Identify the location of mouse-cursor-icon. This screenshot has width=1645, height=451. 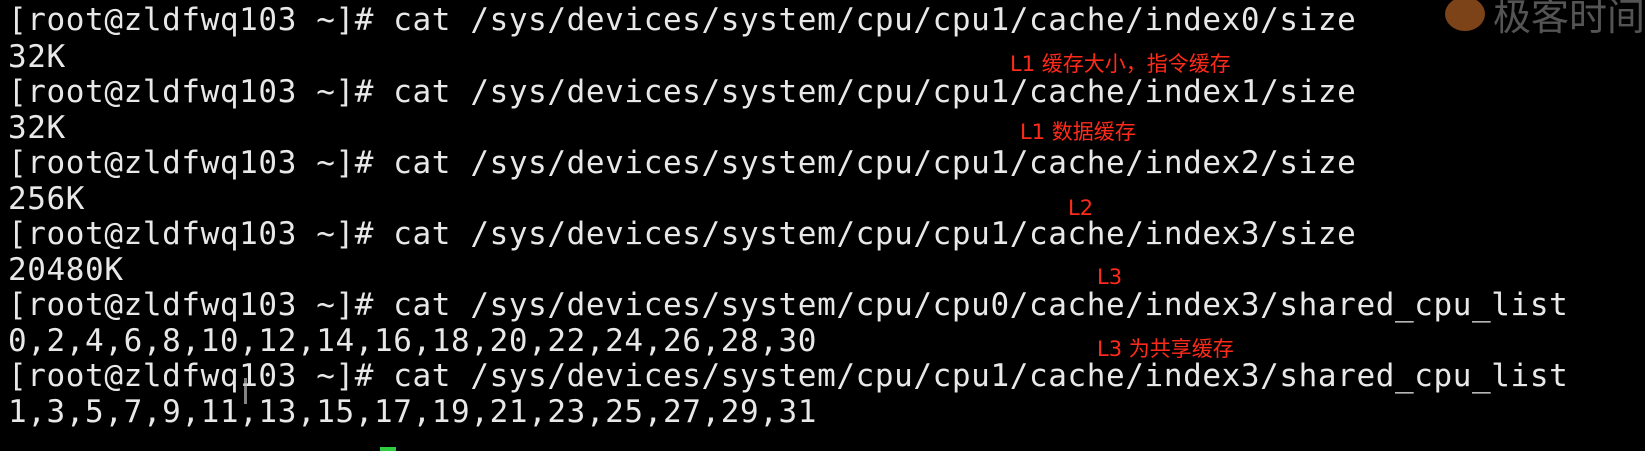
(245, 391).